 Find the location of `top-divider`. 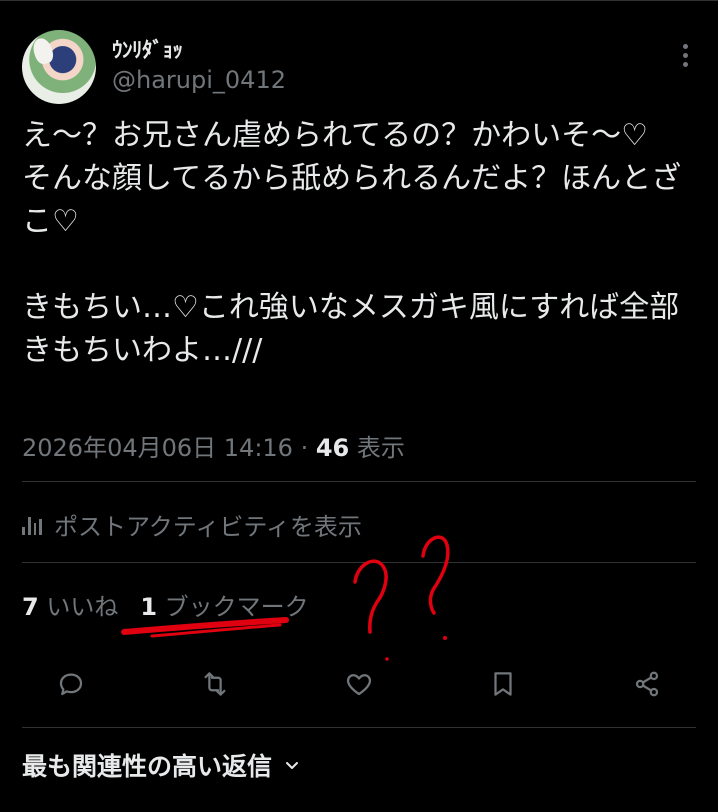

top-divider is located at coordinates (359, 0).